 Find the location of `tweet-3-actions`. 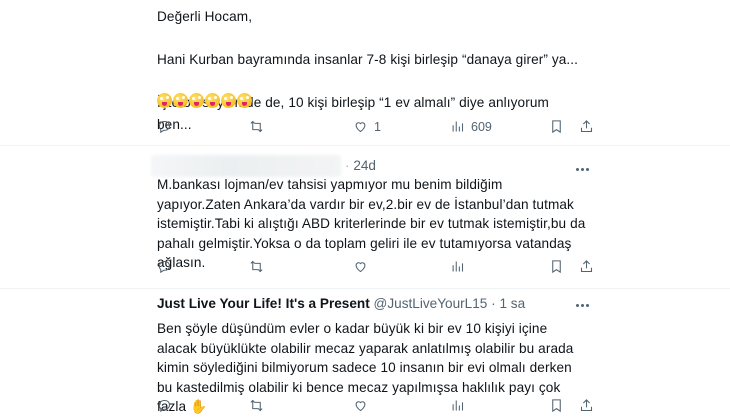

tweet-3-actions is located at coordinates (375, 408).